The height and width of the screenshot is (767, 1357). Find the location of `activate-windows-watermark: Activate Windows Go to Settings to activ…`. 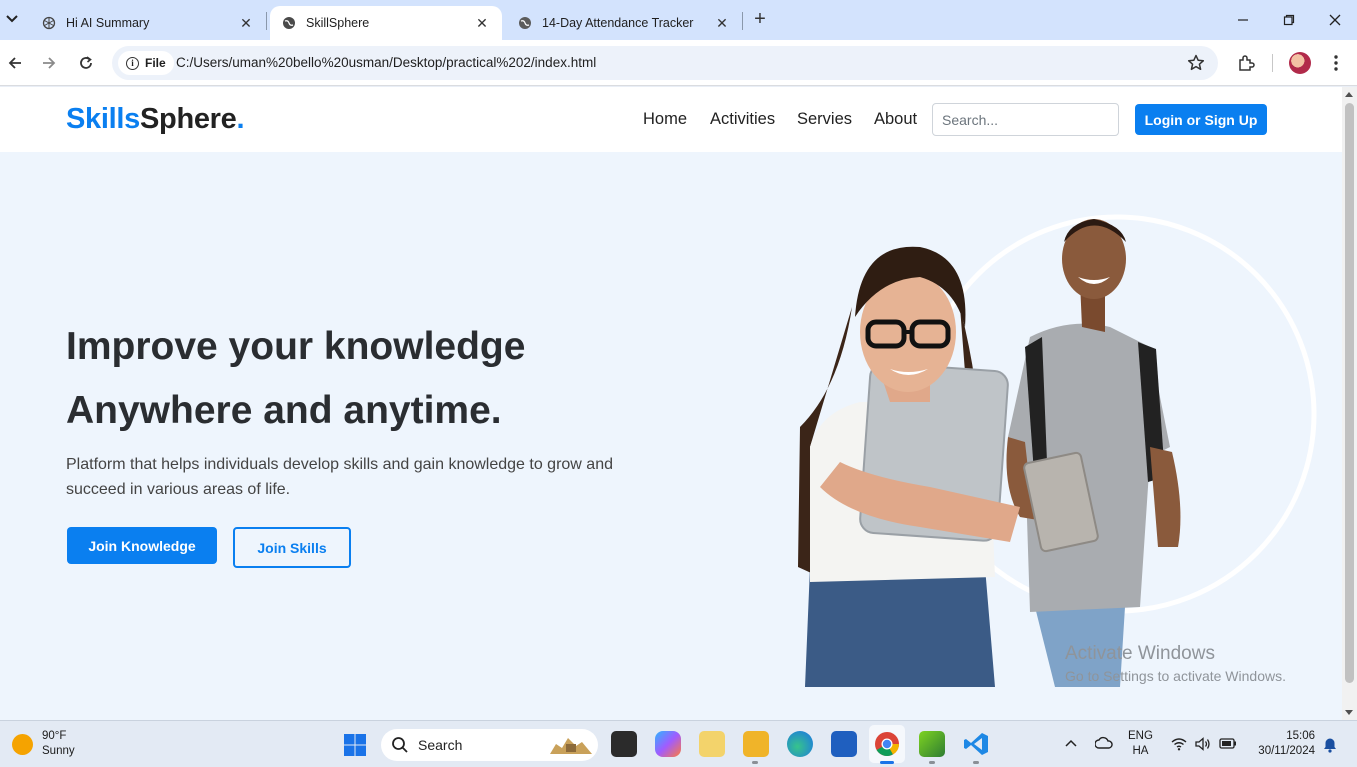

activate-windows-watermark: Activate Windows Go to Settings to activ… is located at coordinates (1175, 663).